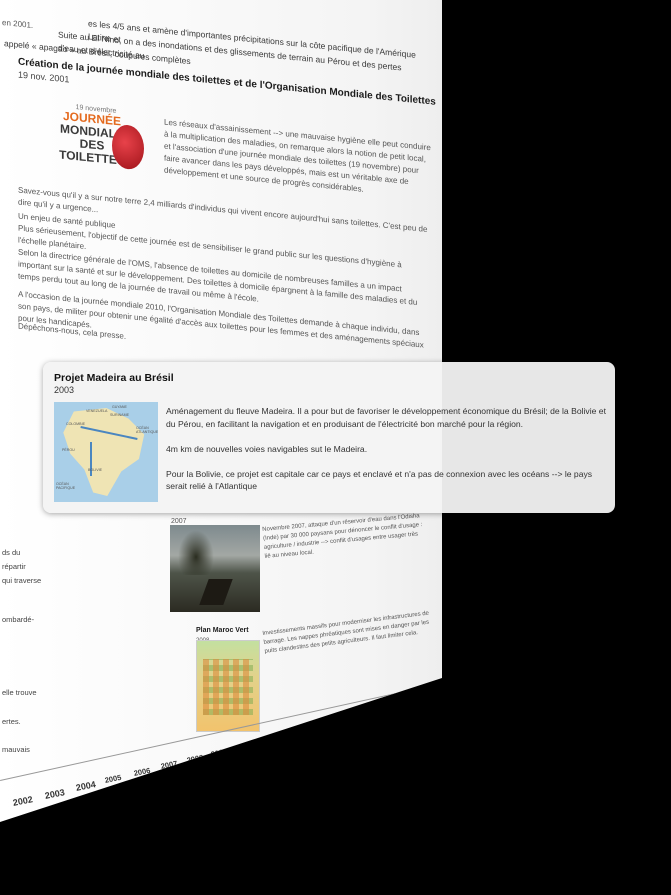 The height and width of the screenshot is (895, 671). What do you see at coordinates (97, 411) in the screenshot?
I see `map-label: VENEZUELA` at bounding box center [97, 411].